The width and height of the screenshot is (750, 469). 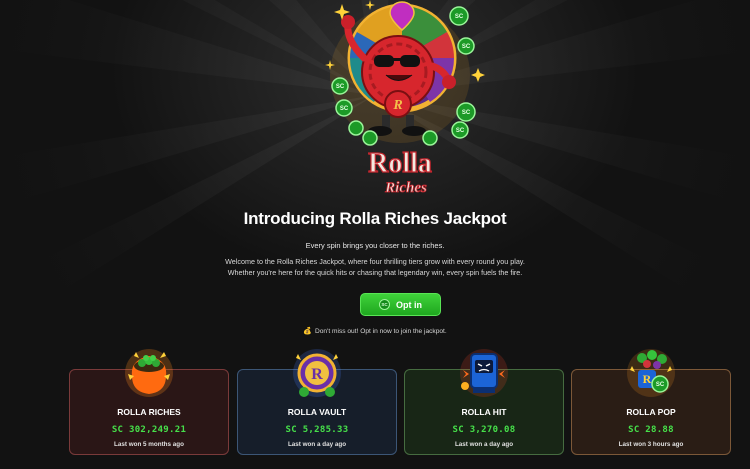 What do you see at coordinates (651, 430) in the screenshot?
I see `tier-amount: SC 28.88` at bounding box center [651, 430].